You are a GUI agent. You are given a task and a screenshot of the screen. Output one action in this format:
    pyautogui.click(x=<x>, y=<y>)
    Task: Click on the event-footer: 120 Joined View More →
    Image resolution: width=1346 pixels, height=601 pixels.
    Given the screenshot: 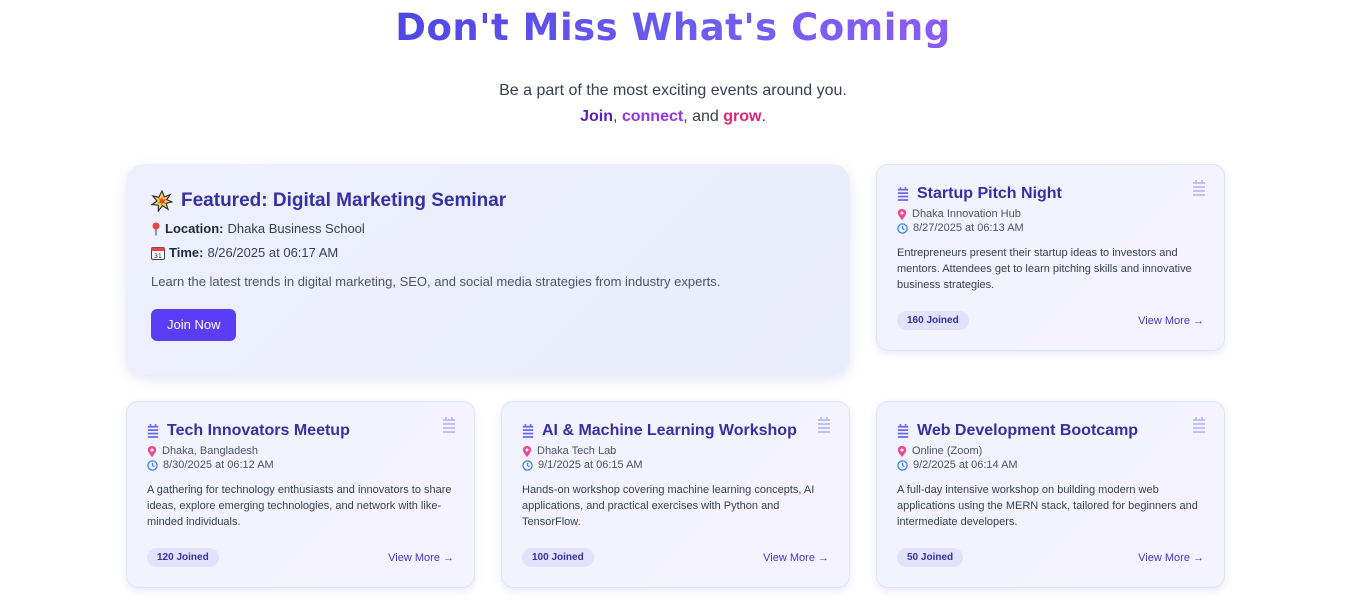 What is the action you would take?
    pyautogui.click(x=300, y=557)
    